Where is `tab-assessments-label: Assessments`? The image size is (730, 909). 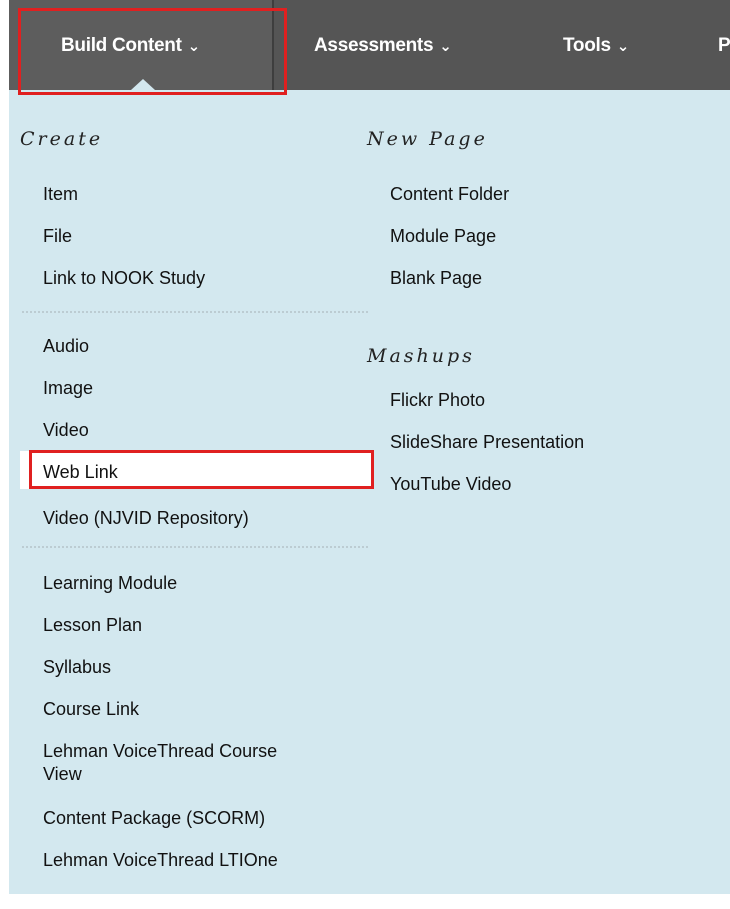
tab-assessments-label: Assessments is located at coordinates (374, 45).